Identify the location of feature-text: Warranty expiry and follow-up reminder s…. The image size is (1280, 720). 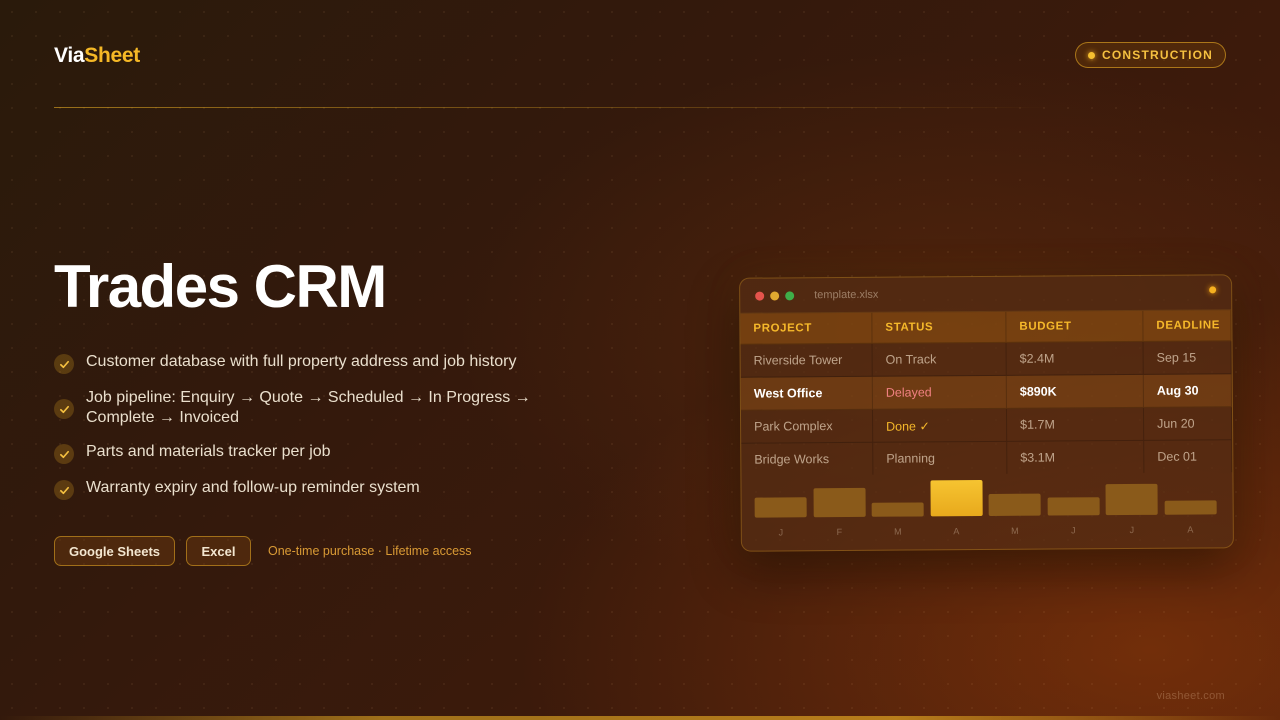
(253, 487).